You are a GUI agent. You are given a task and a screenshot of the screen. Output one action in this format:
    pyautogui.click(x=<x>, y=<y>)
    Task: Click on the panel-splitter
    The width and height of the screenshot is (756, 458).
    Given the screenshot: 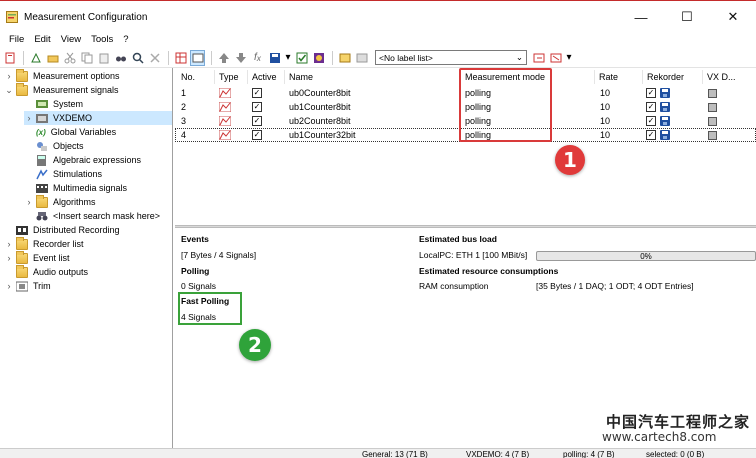 What is the action you would take?
    pyautogui.click(x=465, y=226)
    